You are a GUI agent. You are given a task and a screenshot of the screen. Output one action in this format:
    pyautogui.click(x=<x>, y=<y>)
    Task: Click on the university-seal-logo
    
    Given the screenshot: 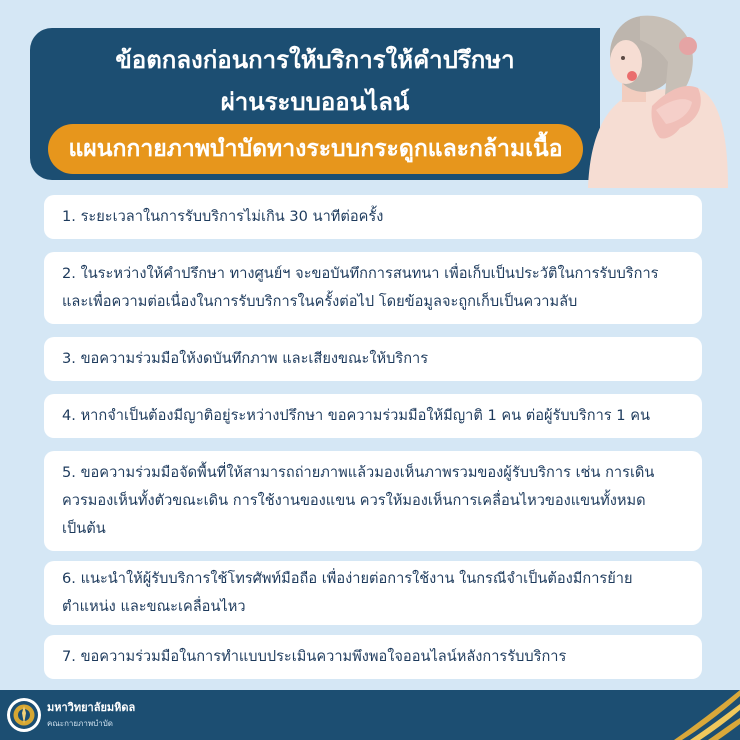 What is the action you would take?
    pyautogui.click(x=24, y=715)
    